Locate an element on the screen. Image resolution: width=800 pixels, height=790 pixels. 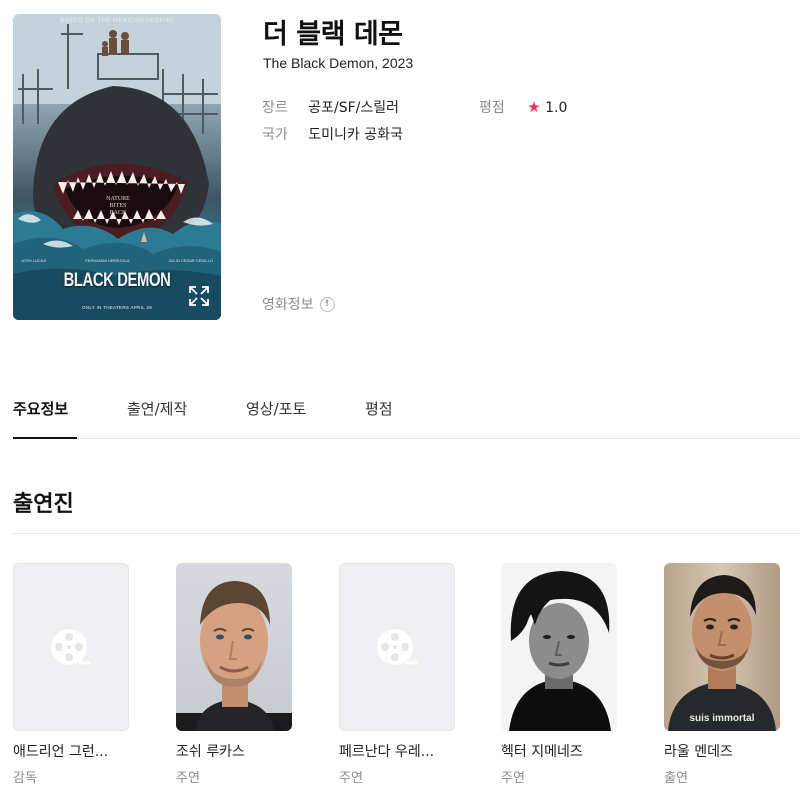
tab-bar: 주요정보 출연/제작 영상/포토 평점 is located at coordinates (406, 418).